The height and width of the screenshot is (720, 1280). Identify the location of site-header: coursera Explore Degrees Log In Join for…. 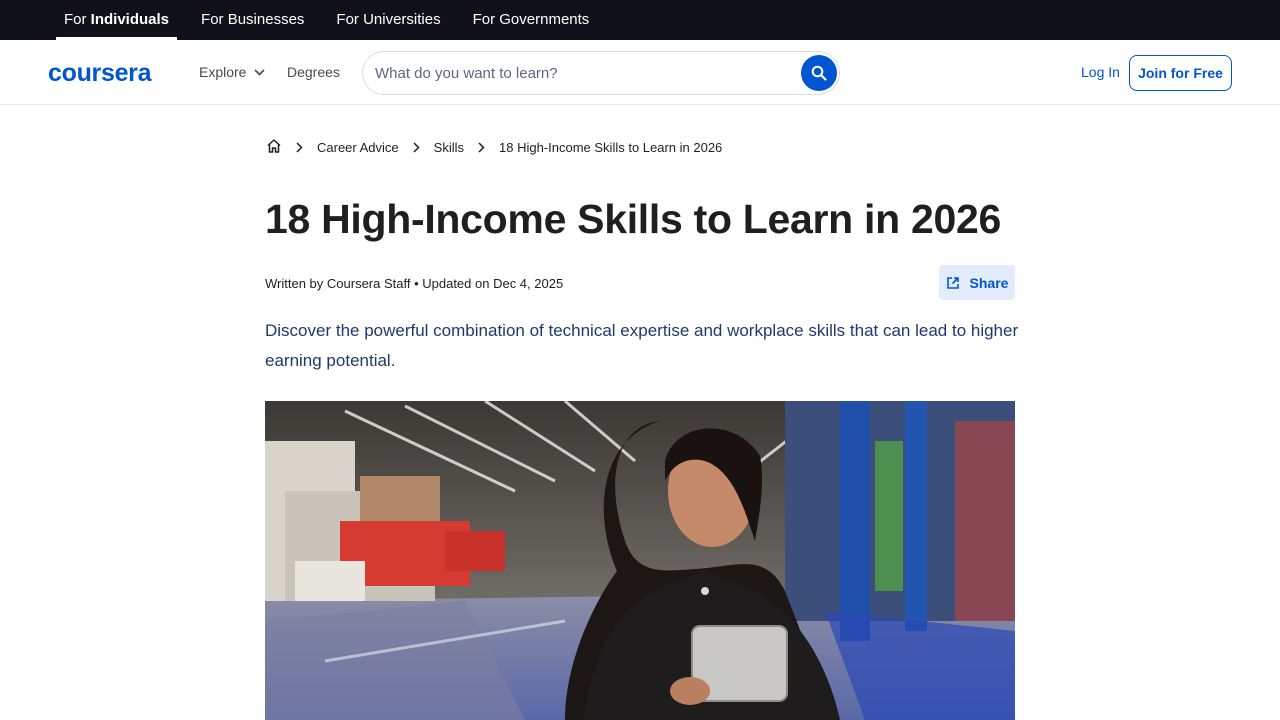
(640, 72).